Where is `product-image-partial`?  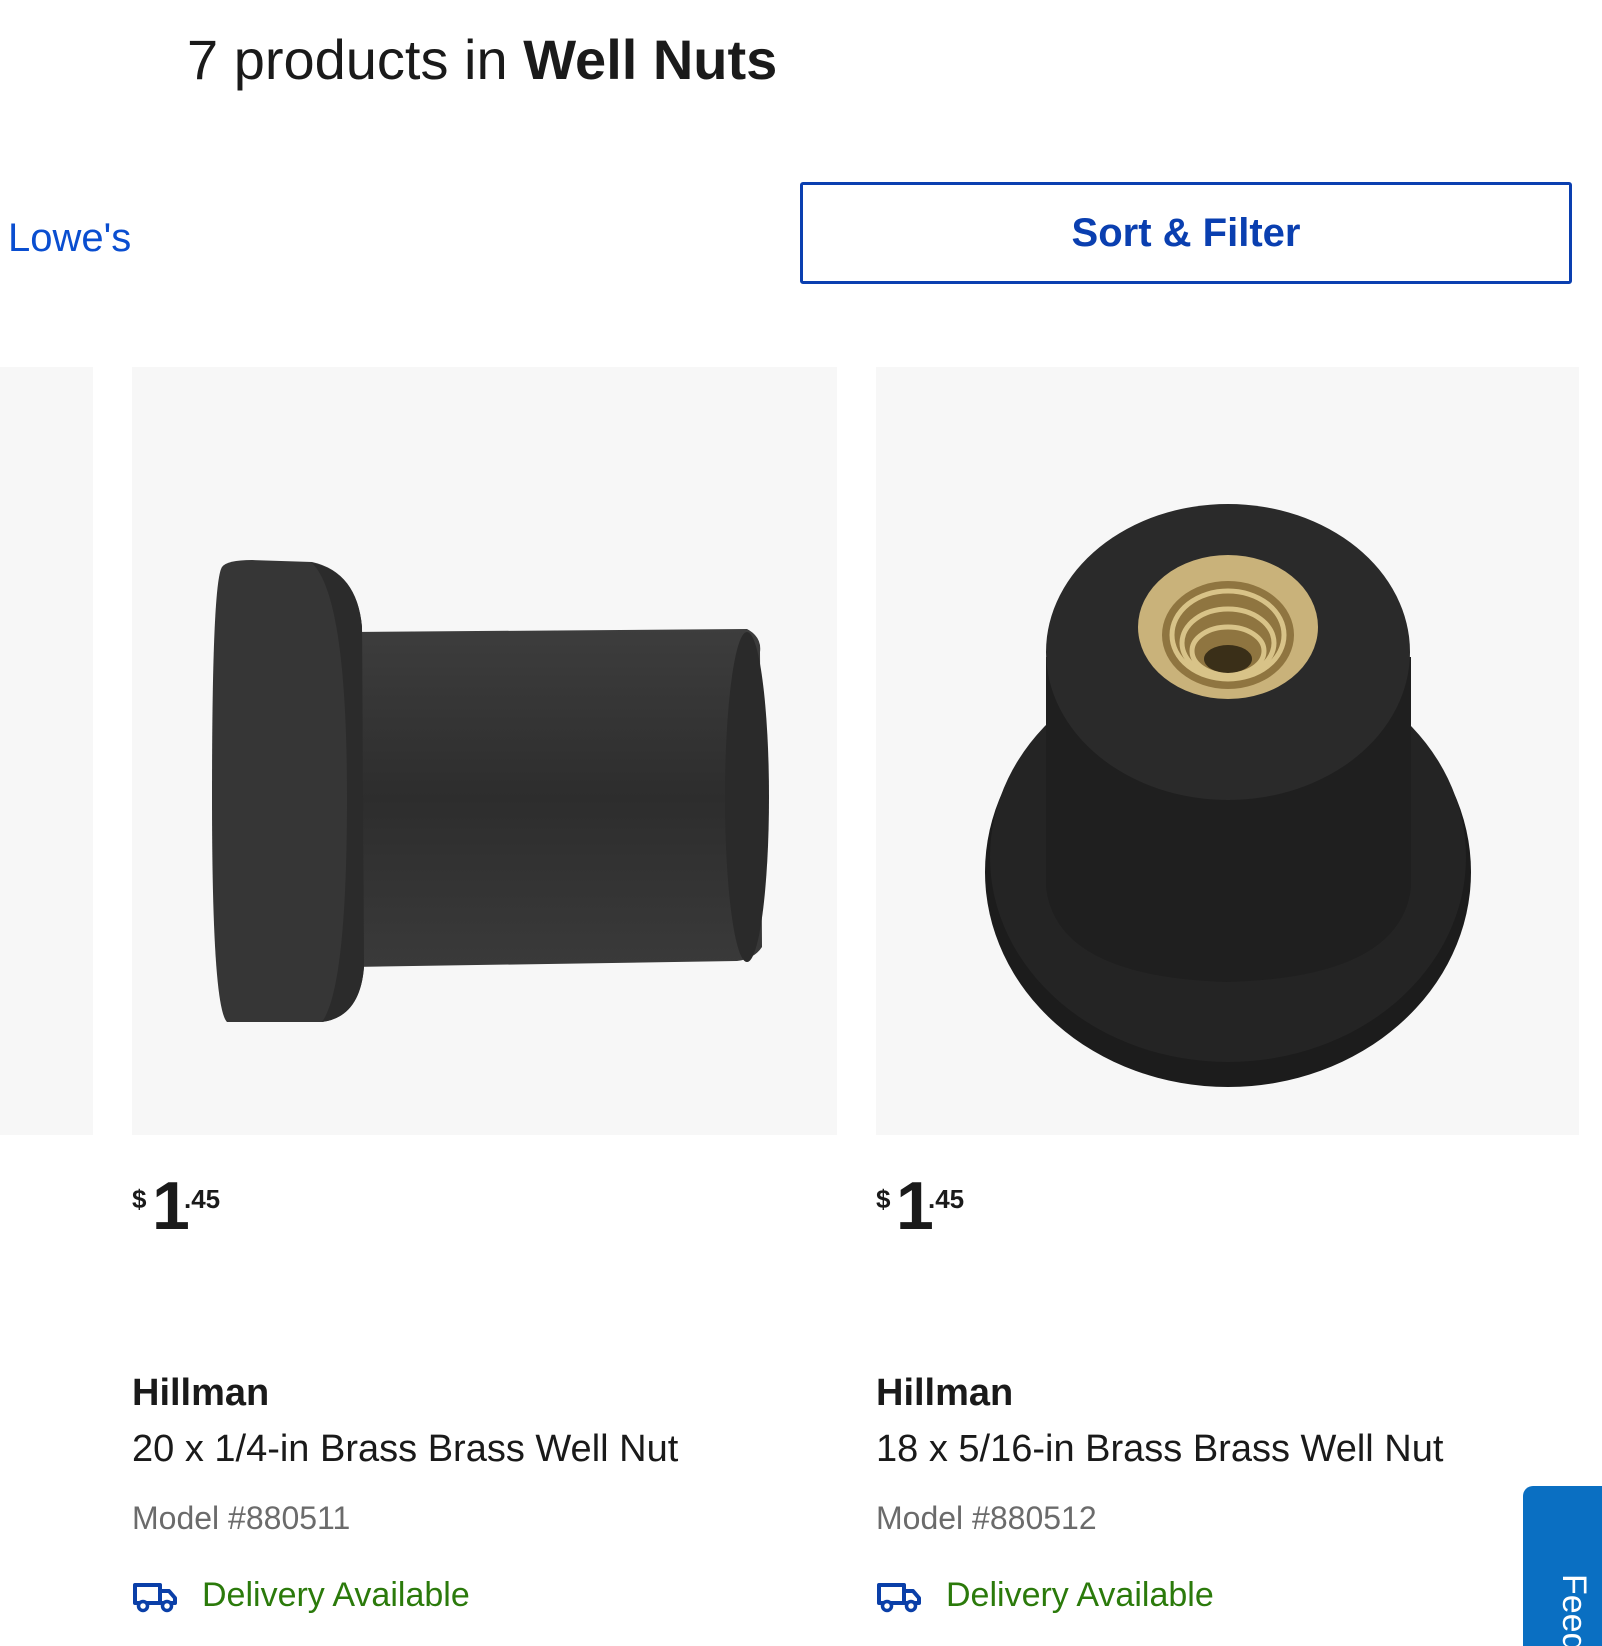
product-image-partial is located at coordinates (46, 751).